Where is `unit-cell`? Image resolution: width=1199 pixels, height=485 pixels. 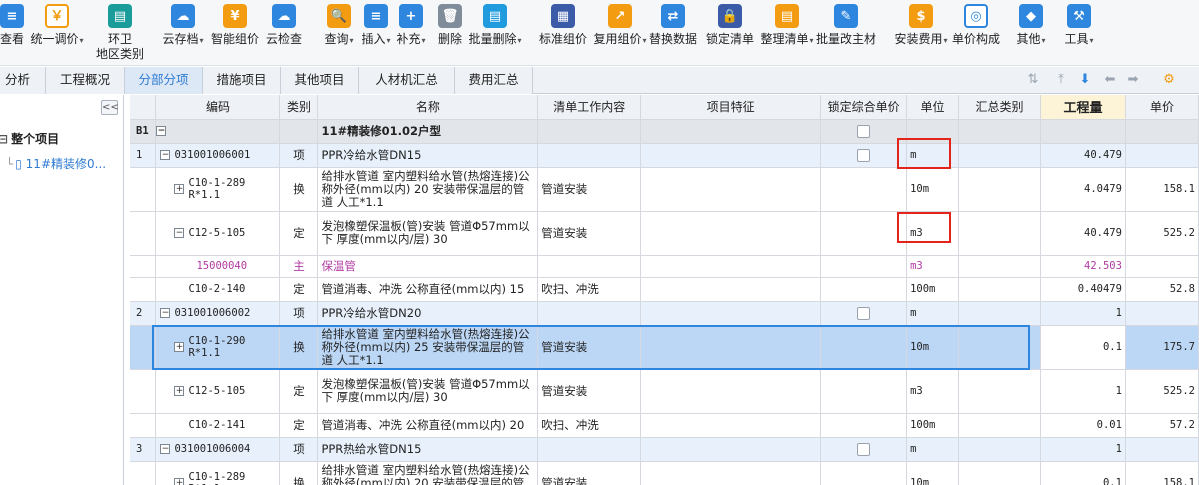 unit-cell is located at coordinates (933, 131).